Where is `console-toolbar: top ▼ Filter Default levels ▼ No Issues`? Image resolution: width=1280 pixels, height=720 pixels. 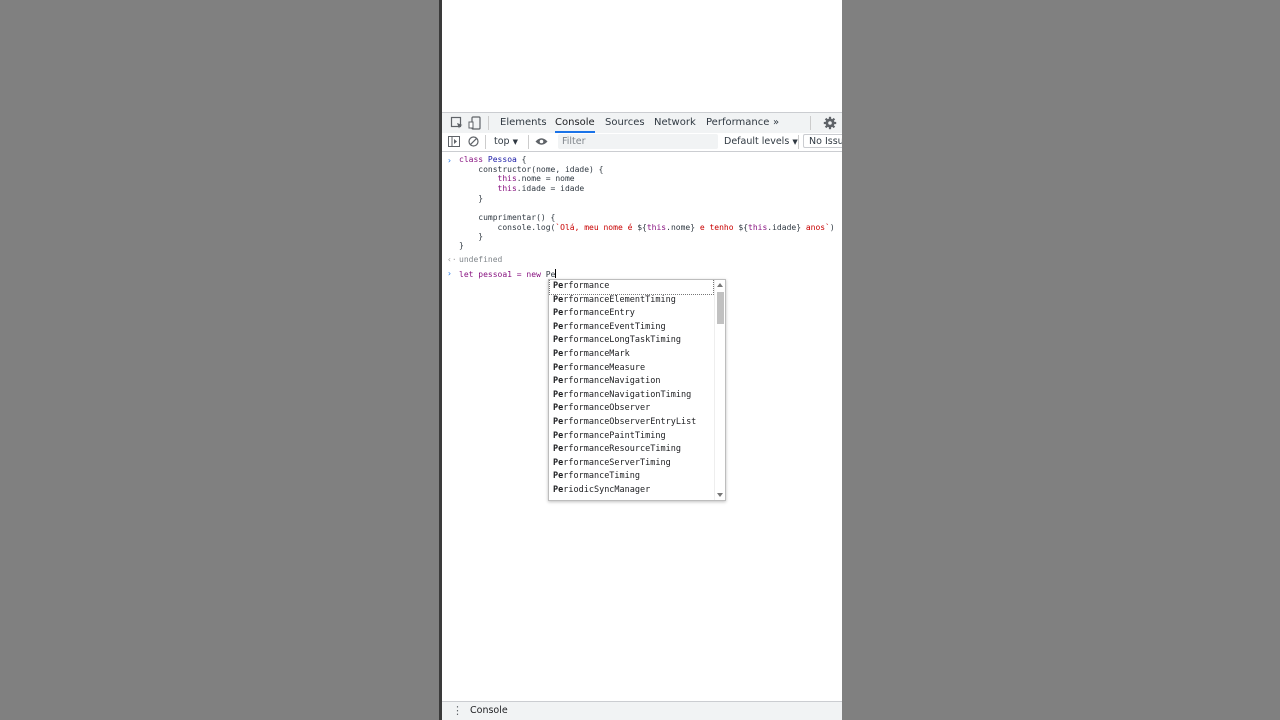
console-toolbar: top ▼ Filter Default levels ▼ No Issues is located at coordinates (642, 142).